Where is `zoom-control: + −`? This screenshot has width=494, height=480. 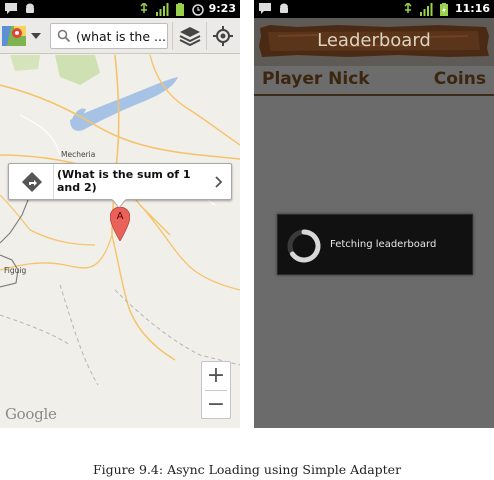
zoom-control: + − is located at coordinates (216, 390).